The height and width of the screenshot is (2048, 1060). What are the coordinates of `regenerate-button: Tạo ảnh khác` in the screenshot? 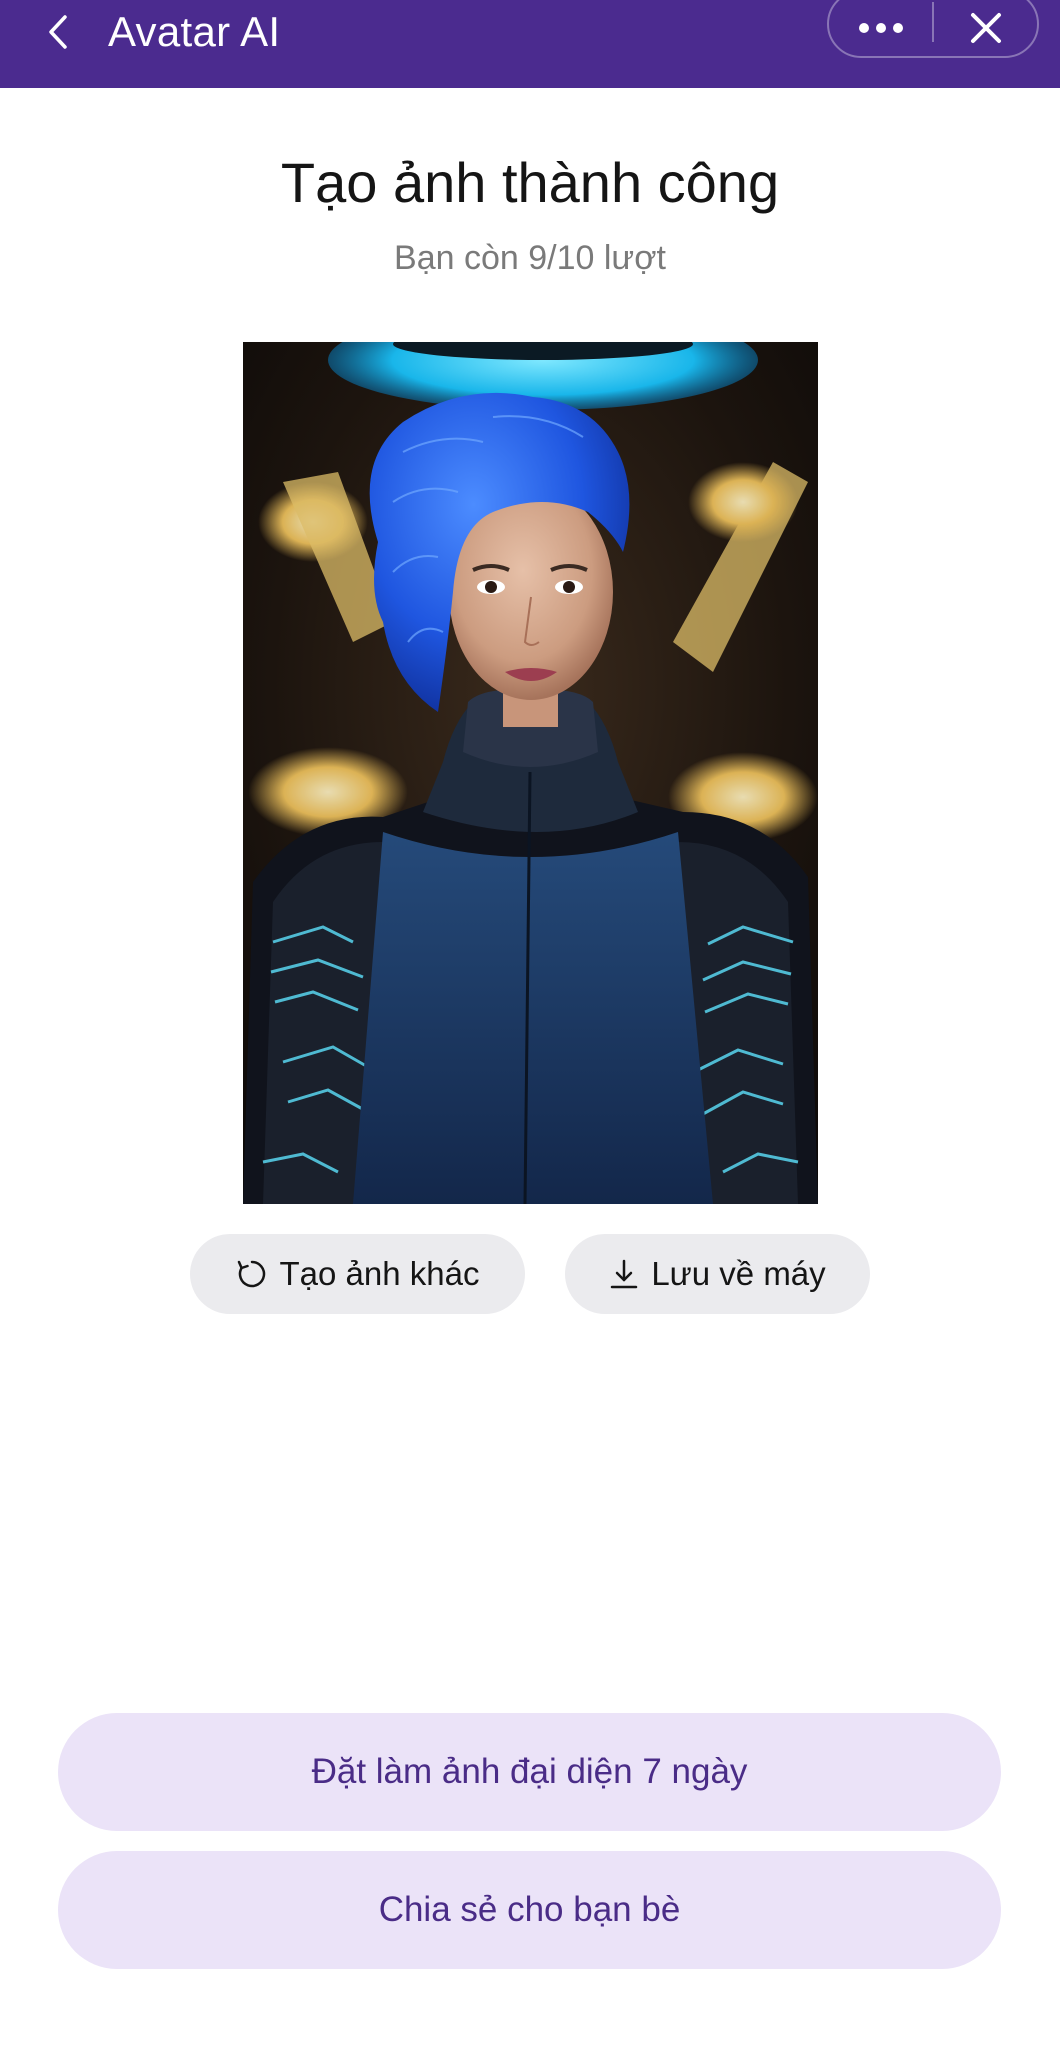 It's located at (357, 1274).